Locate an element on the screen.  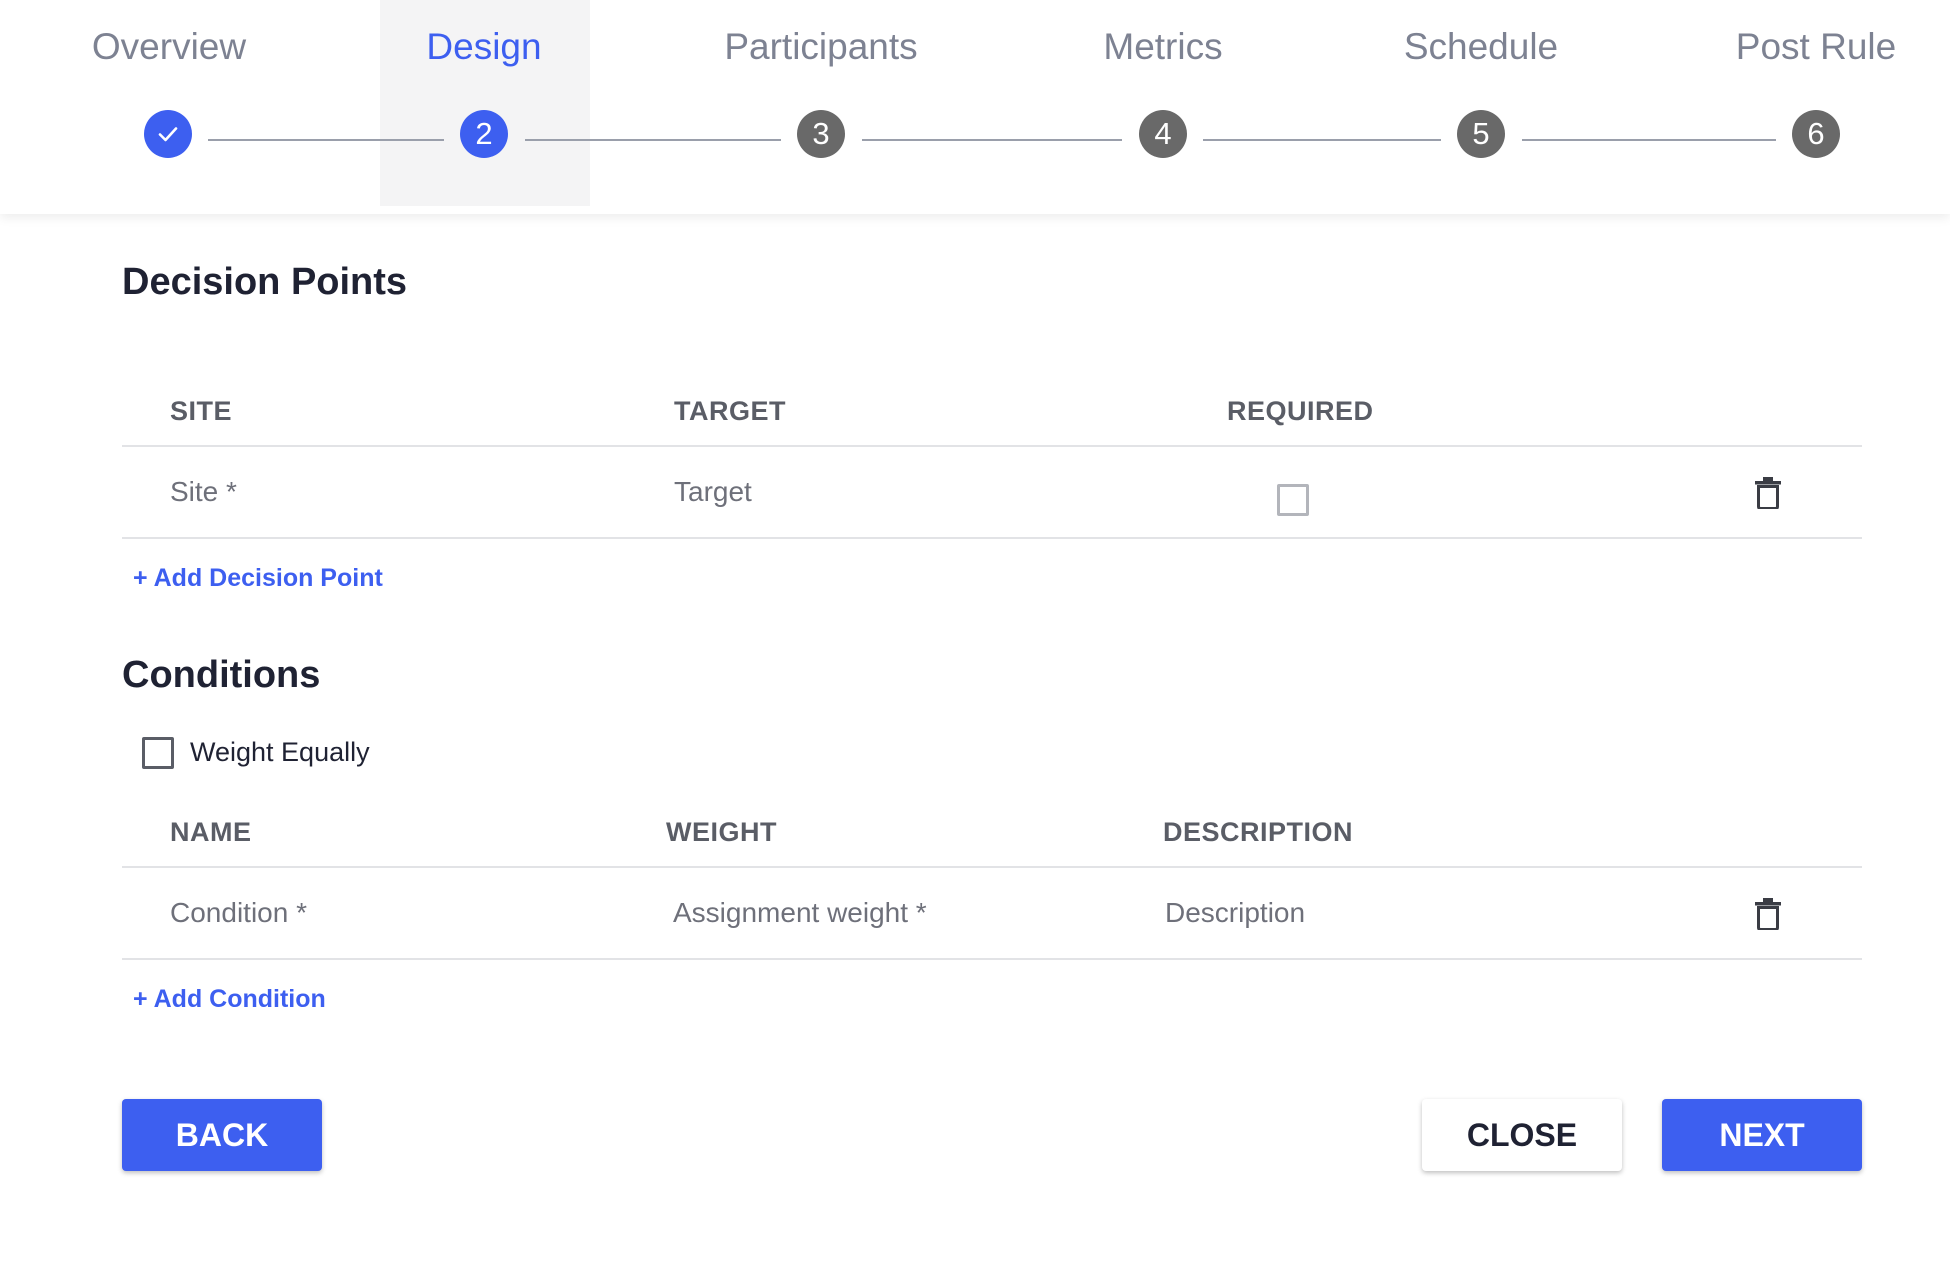
conditions-title: Conditions is located at coordinates (221, 675).